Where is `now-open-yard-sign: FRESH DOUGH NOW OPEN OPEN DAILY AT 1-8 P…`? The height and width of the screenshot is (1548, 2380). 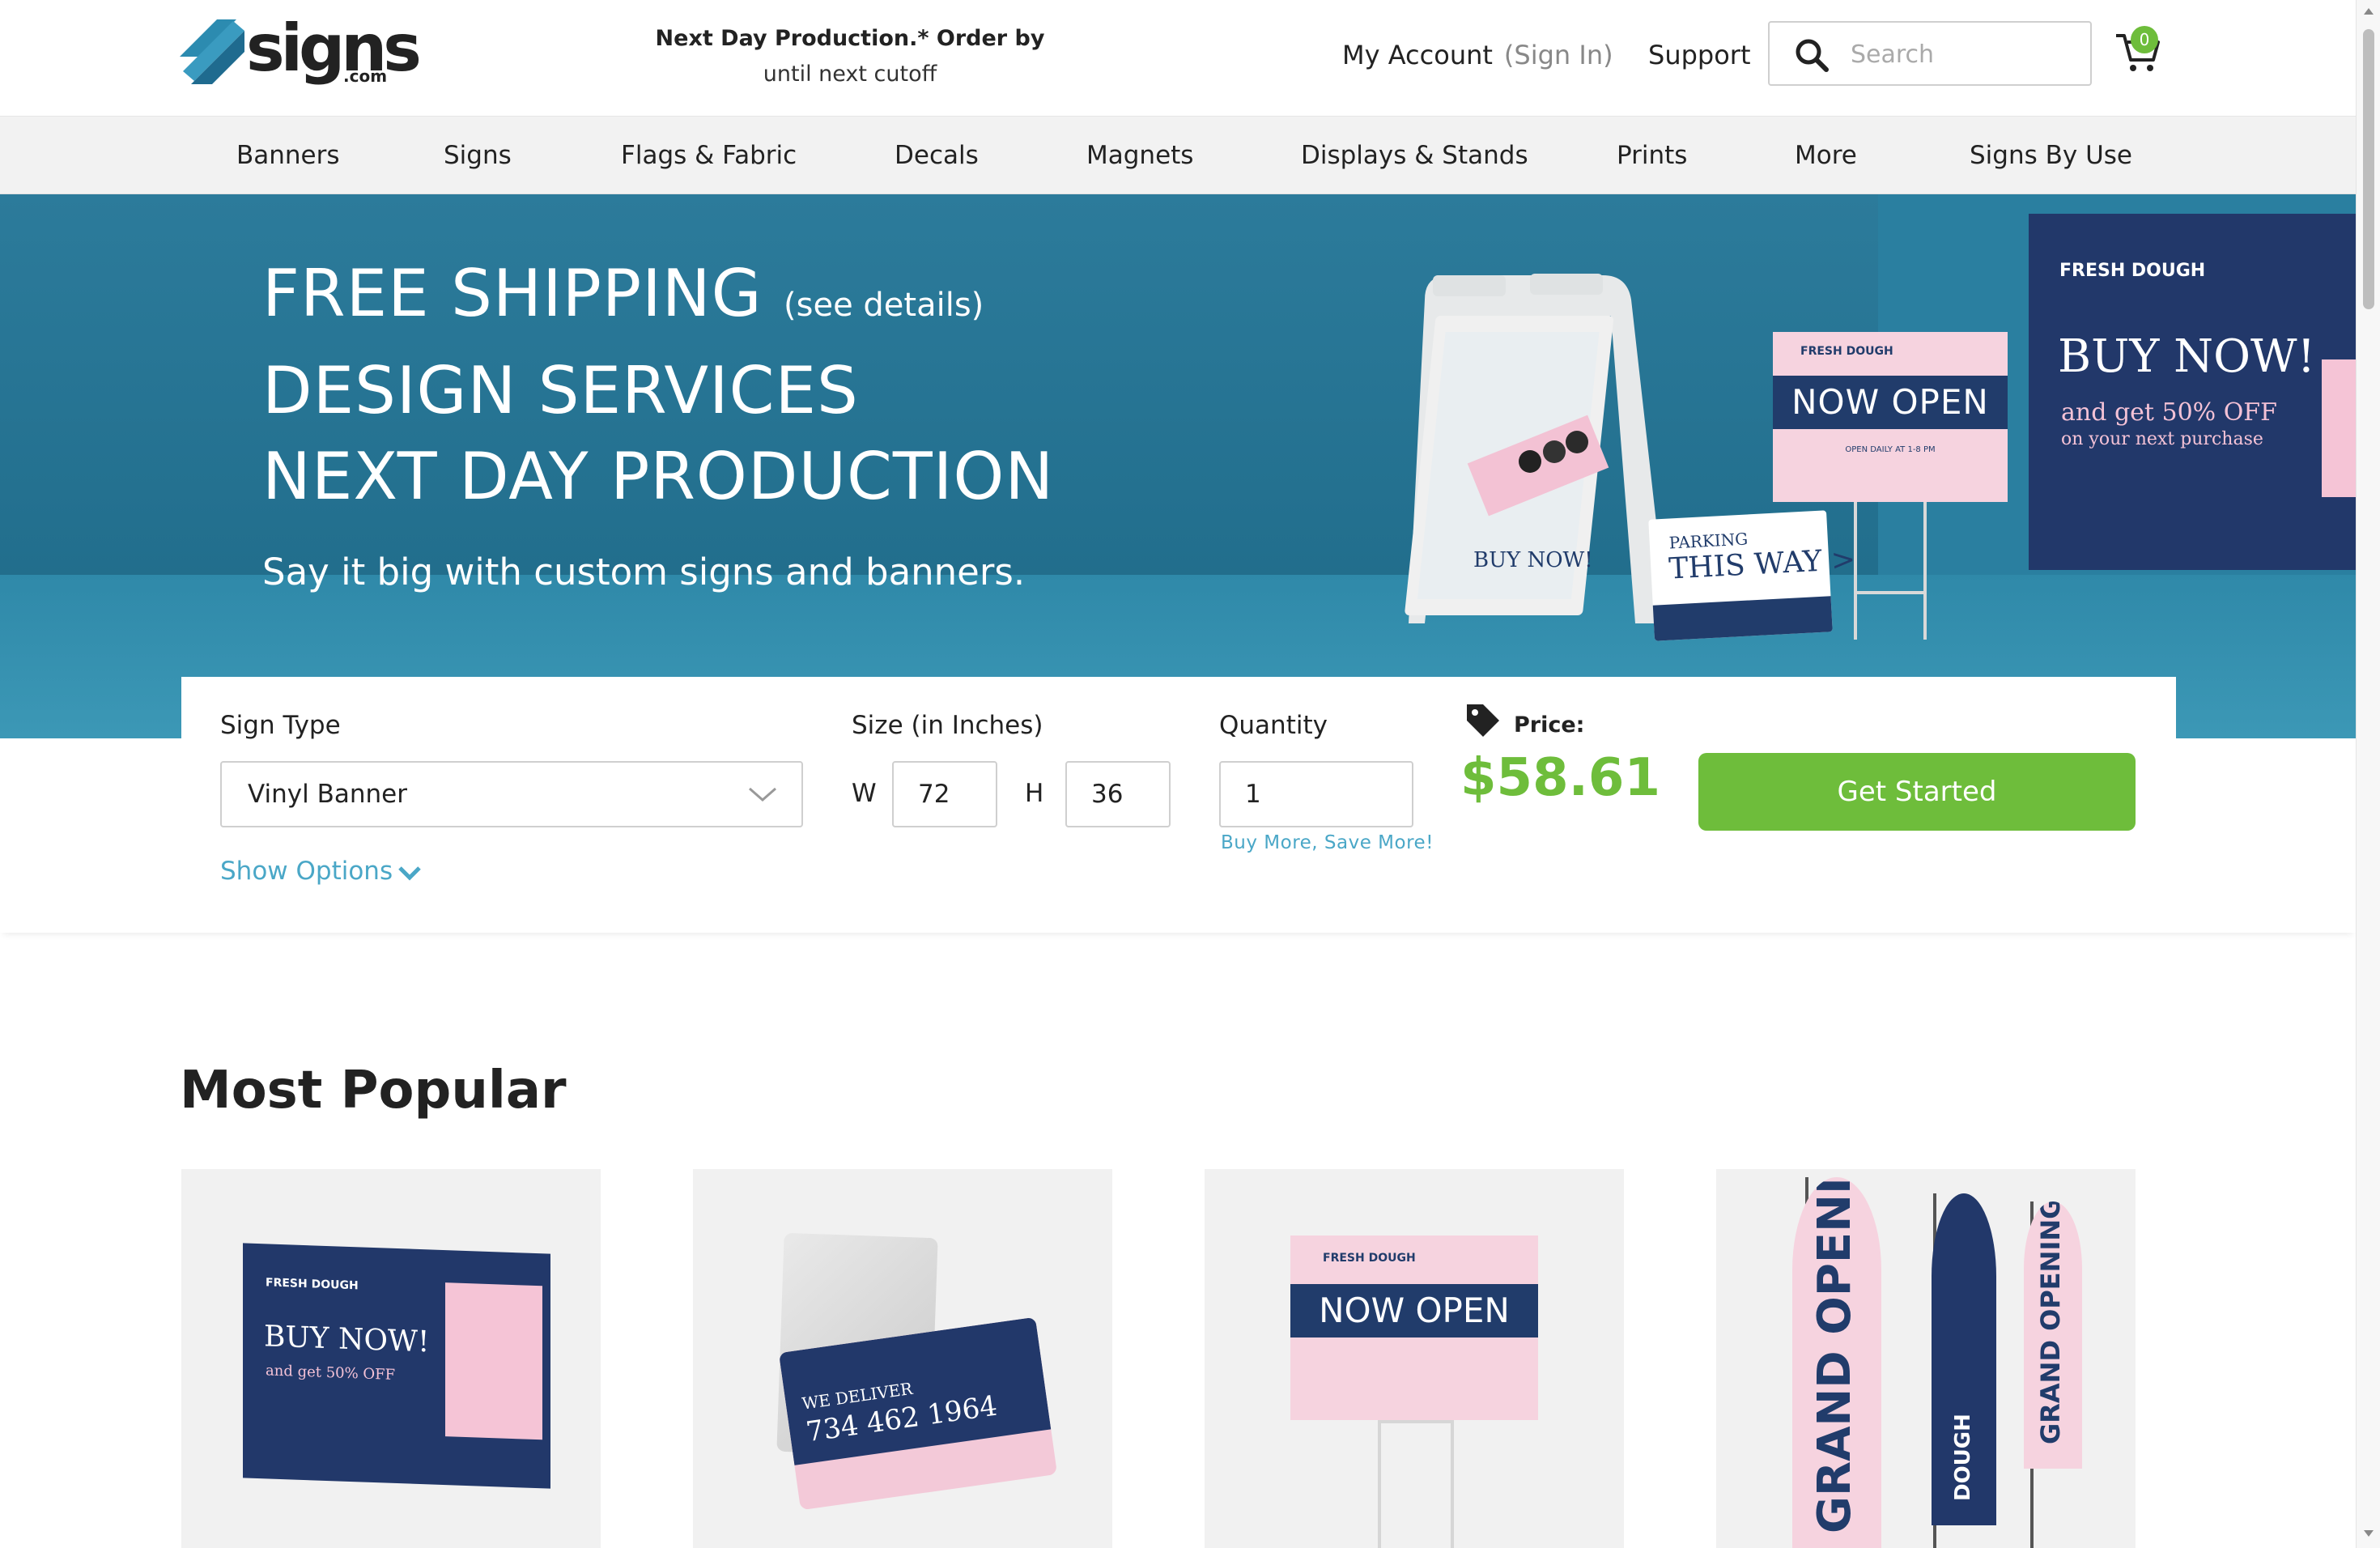
now-open-yard-sign: FRESH DOUGH NOW OPEN OPEN DAILY AT 1-8 P… is located at coordinates (1891, 417).